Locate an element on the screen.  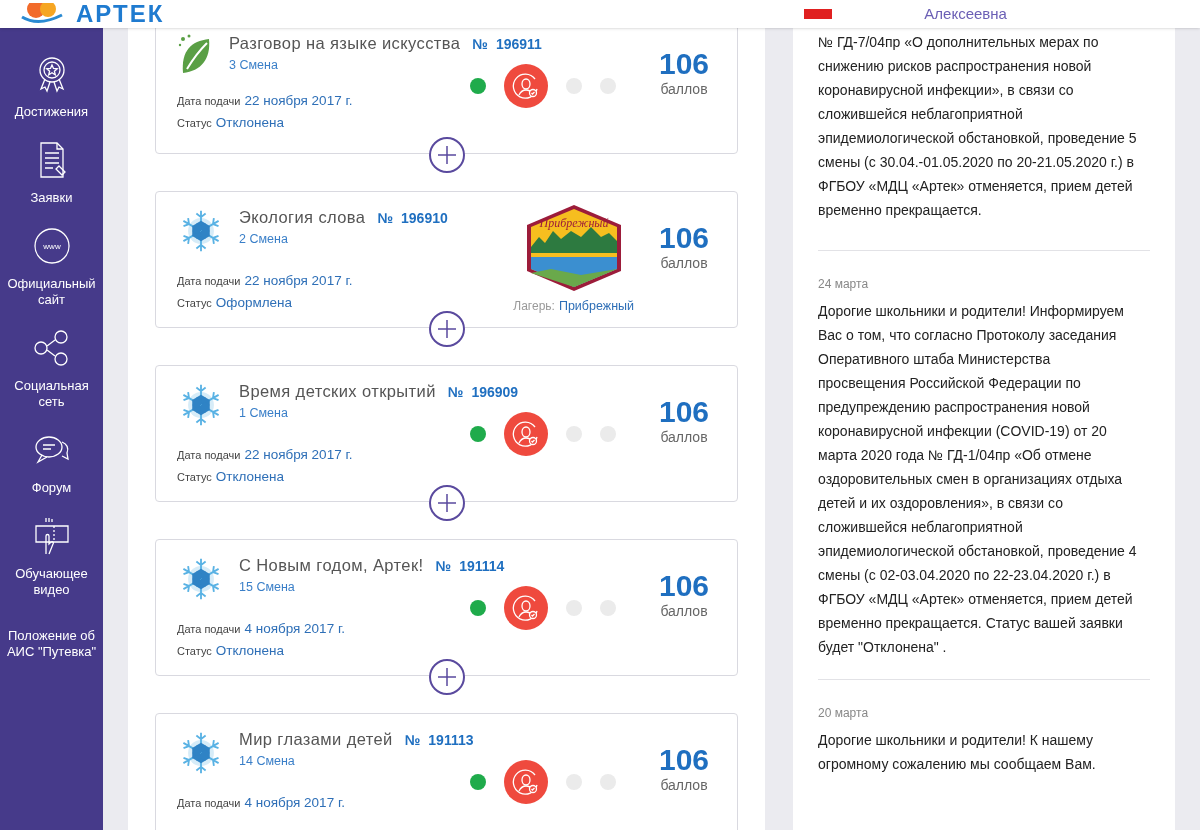
news-date: 24 марта is located at coordinates (844, 284).